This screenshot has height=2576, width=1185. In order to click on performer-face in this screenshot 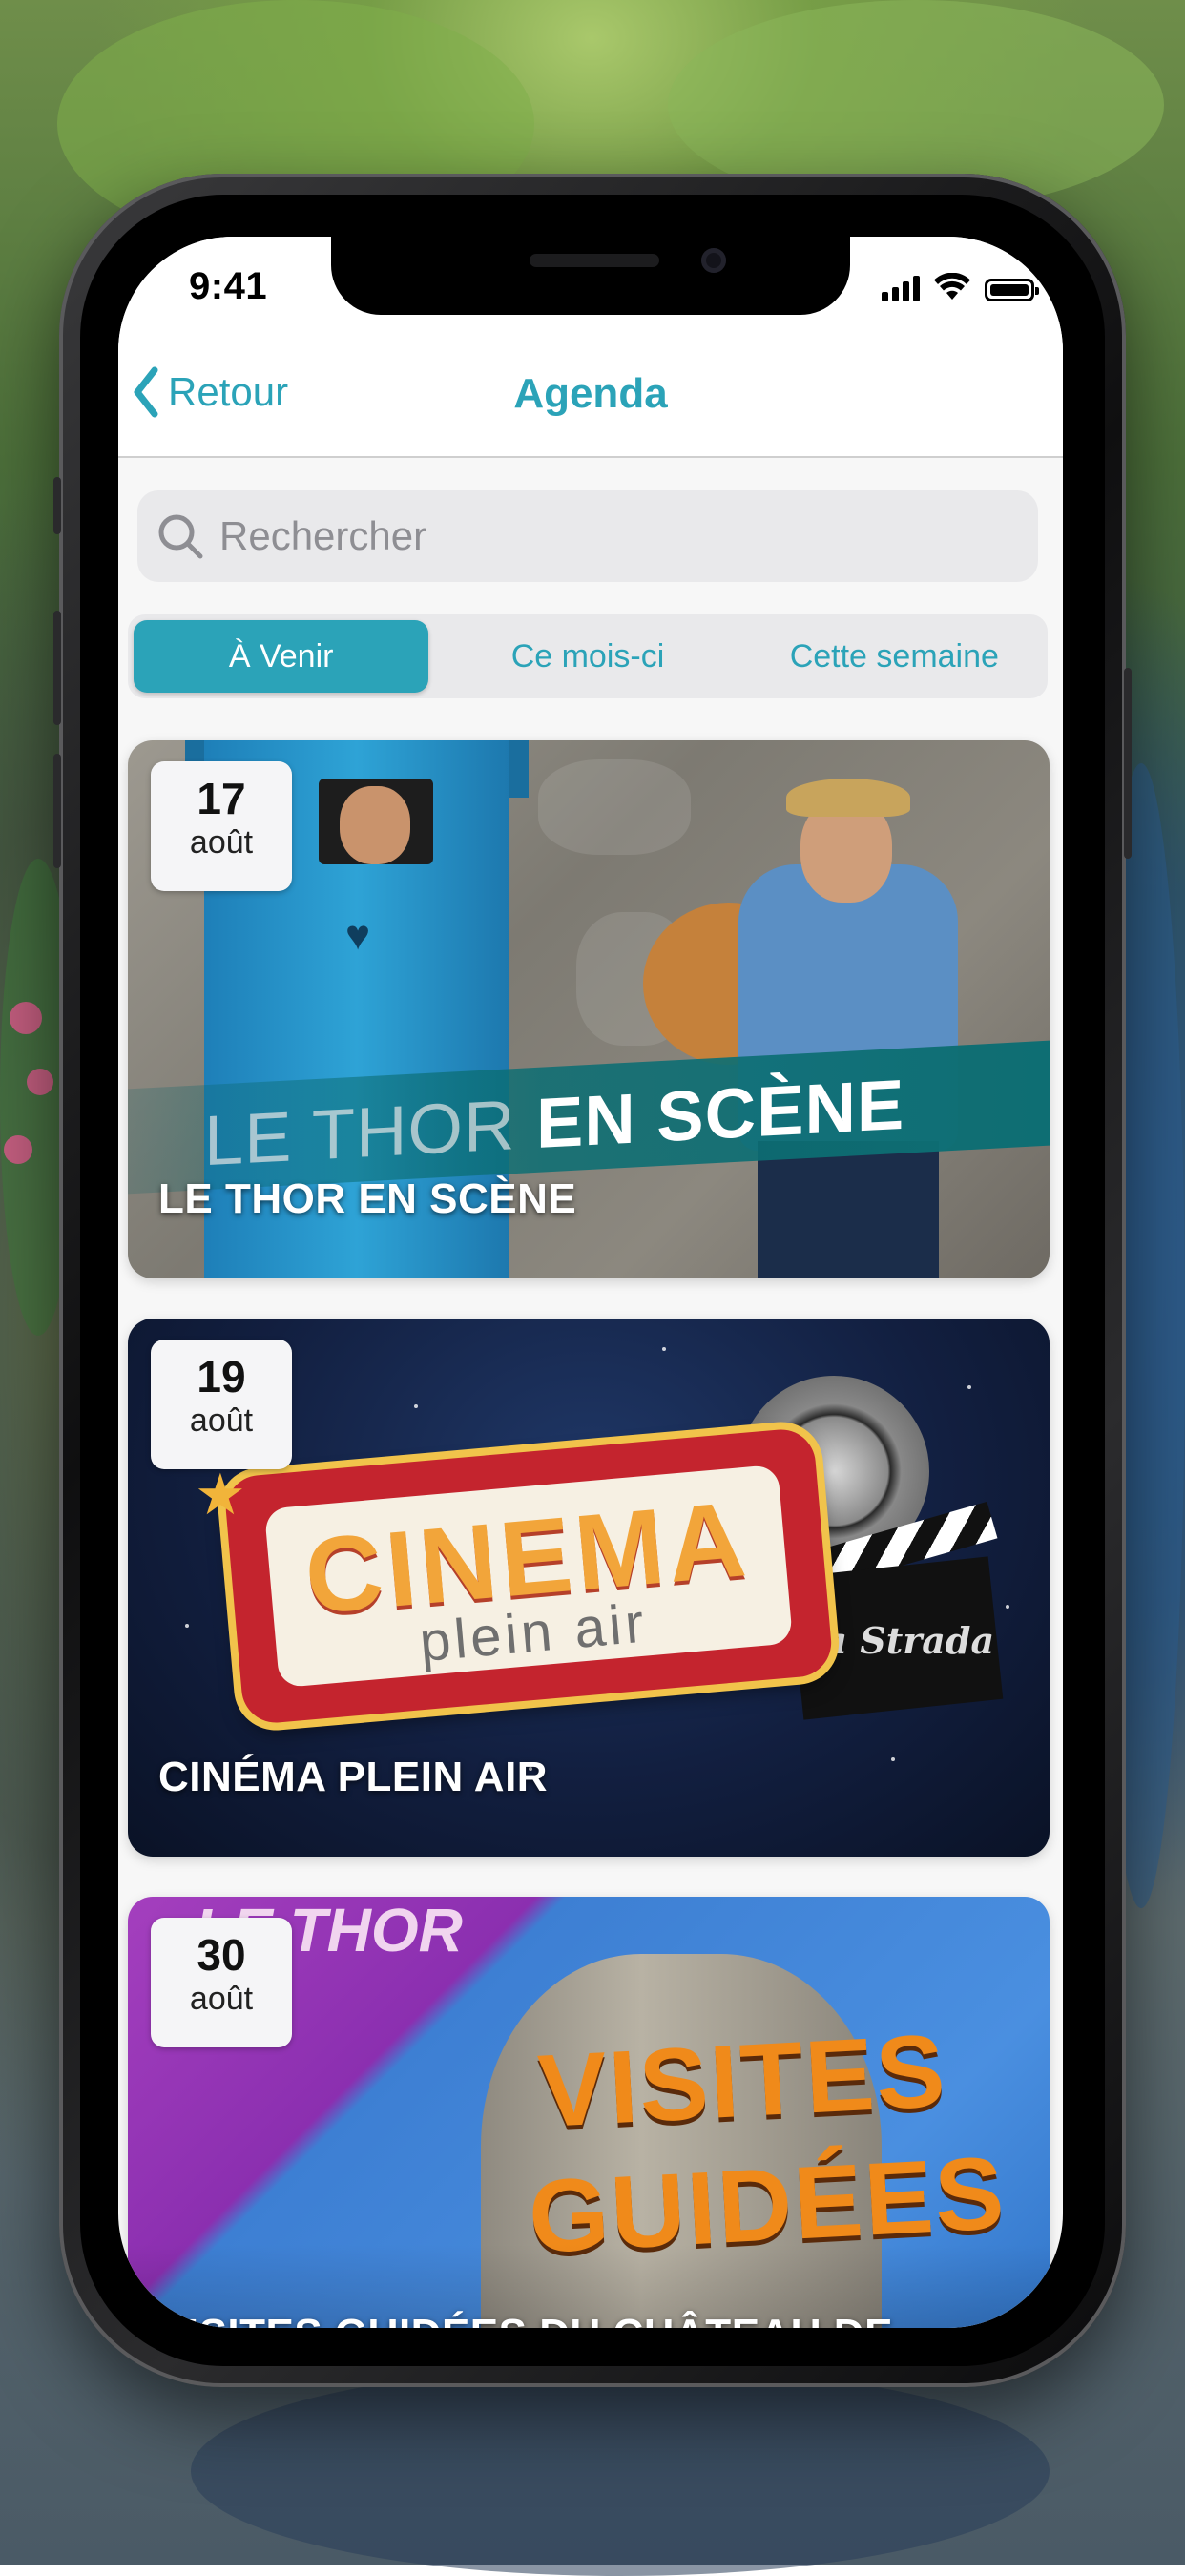, I will do `click(375, 825)`.